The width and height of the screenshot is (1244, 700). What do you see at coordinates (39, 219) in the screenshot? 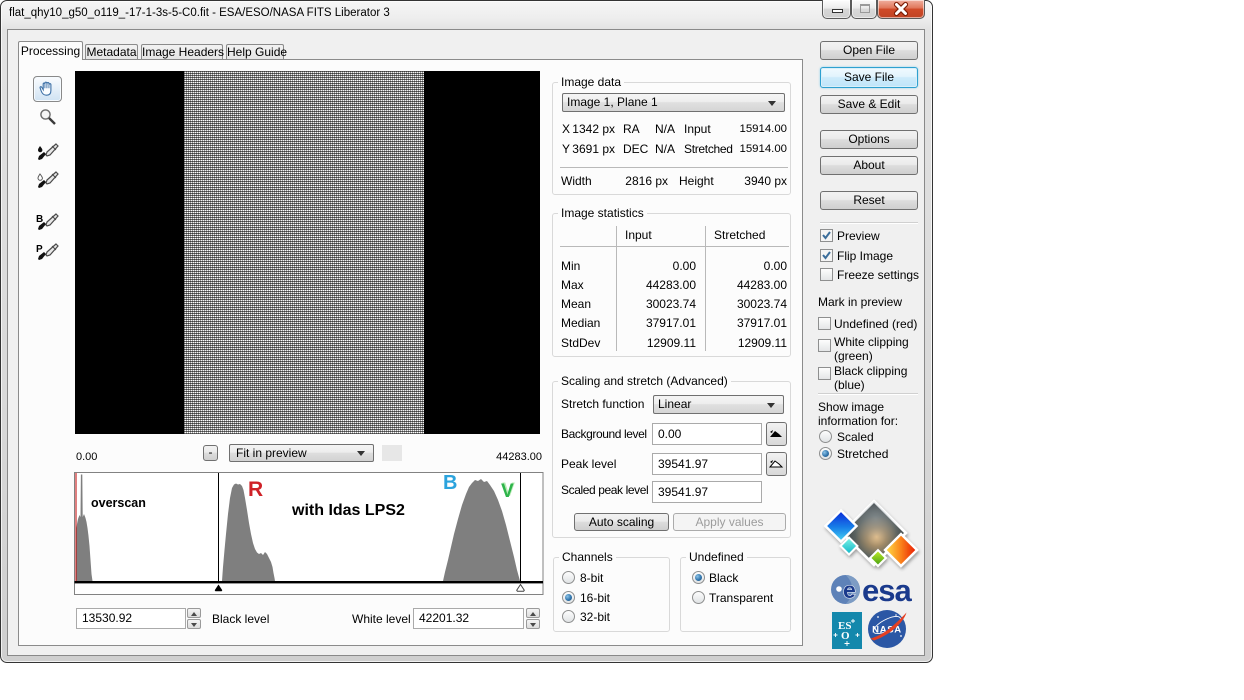
I see `svg-text: B` at bounding box center [39, 219].